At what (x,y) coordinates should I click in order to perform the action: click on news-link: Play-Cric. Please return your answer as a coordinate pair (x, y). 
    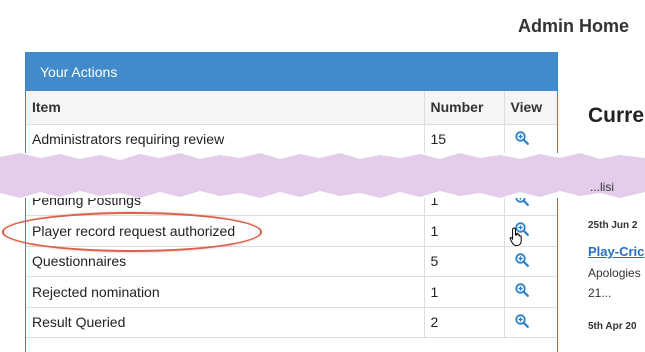
    Looking at the image, I should click on (616, 251).